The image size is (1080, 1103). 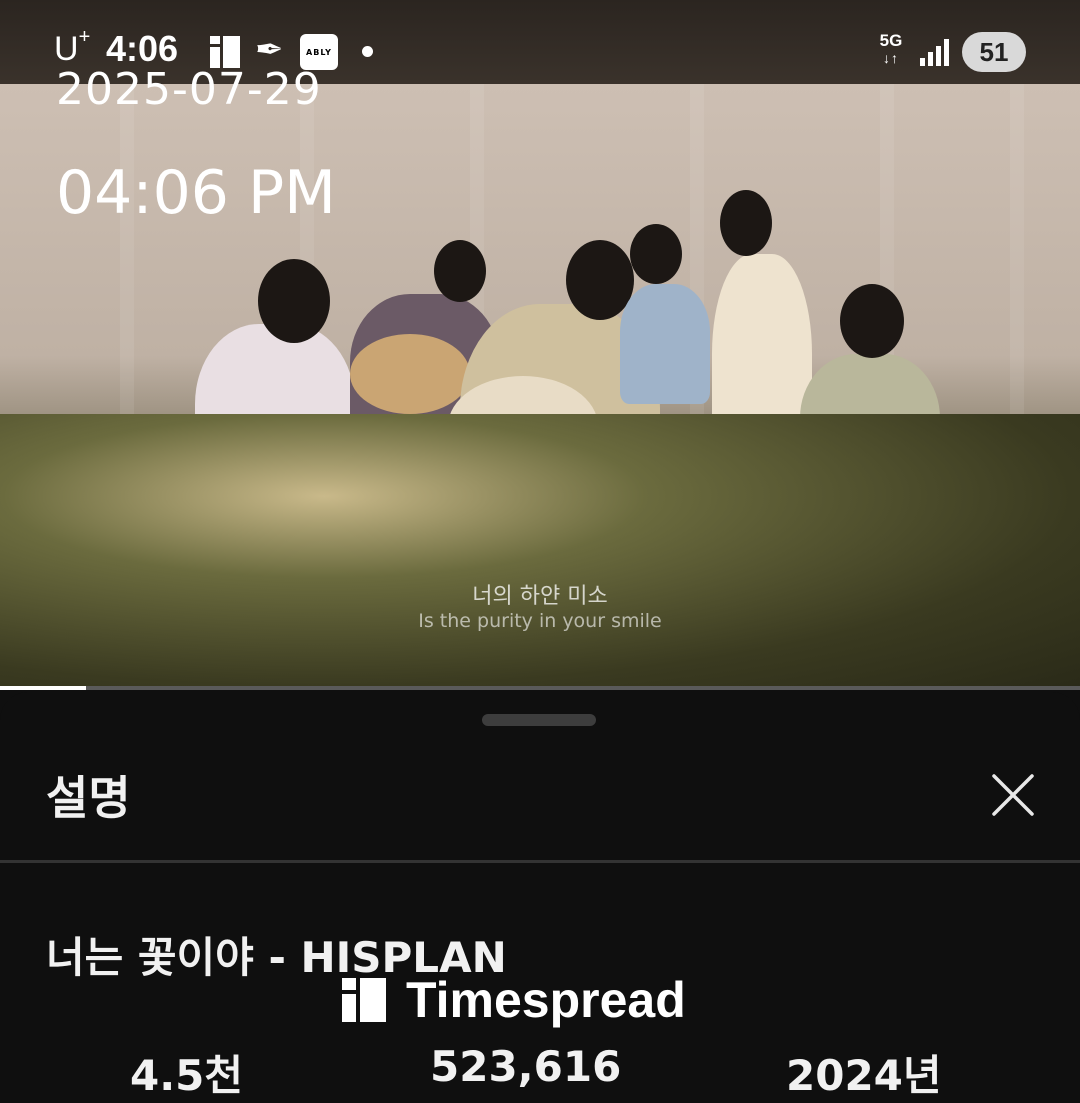 What do you see at coordinates (196, 193) in the screenshot?
I see `timestamp-time: 04:06 PM` at bounding box center [196, 193].